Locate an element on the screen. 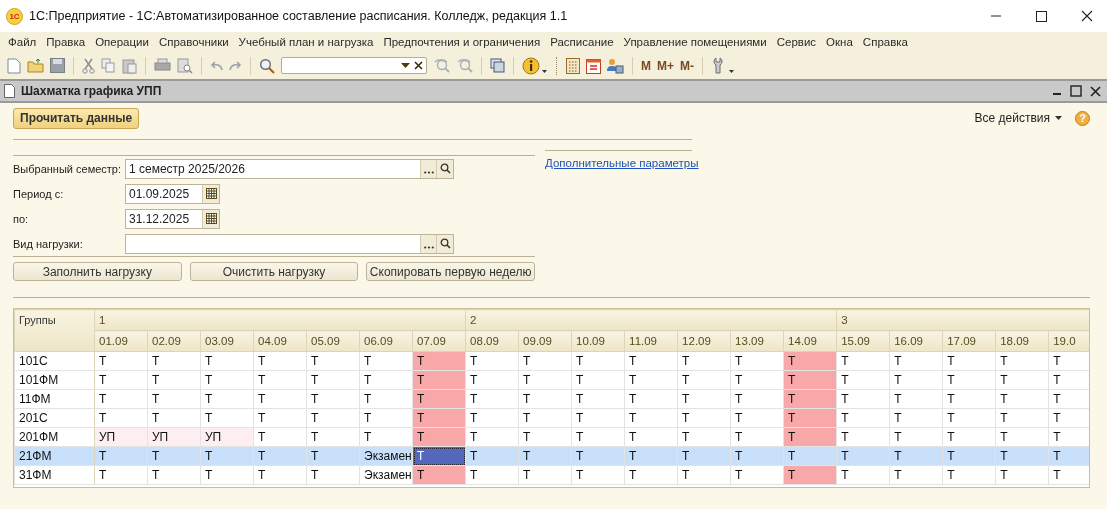  maximize-icon is located at coordinates (1041, 16).